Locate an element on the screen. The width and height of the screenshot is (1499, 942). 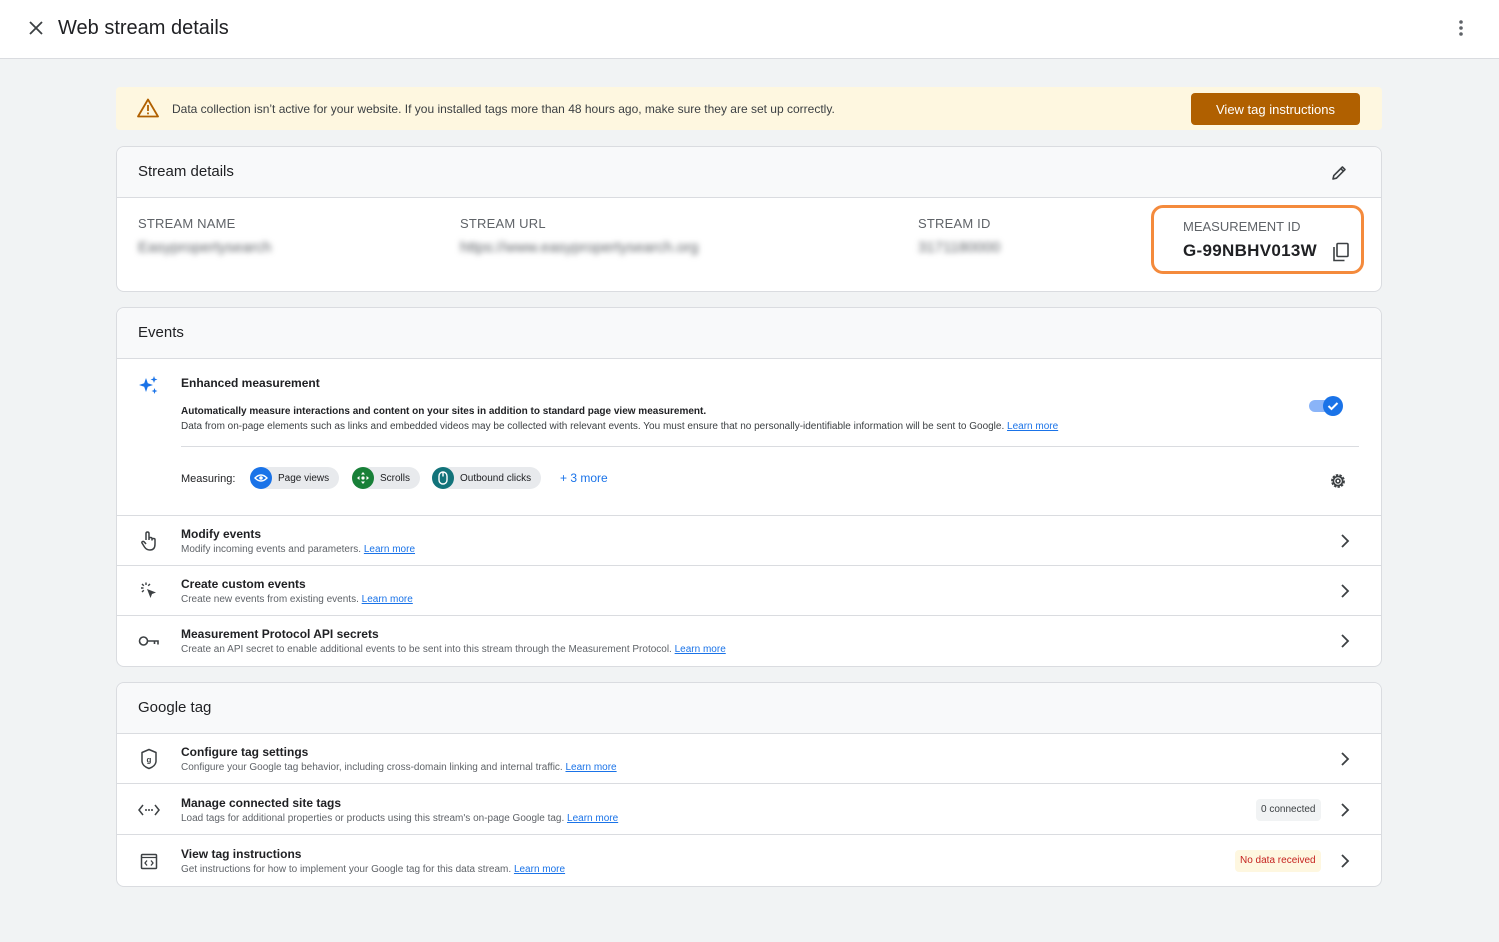
chip-page-views-label: Page views is located at coordinates (304, 478).